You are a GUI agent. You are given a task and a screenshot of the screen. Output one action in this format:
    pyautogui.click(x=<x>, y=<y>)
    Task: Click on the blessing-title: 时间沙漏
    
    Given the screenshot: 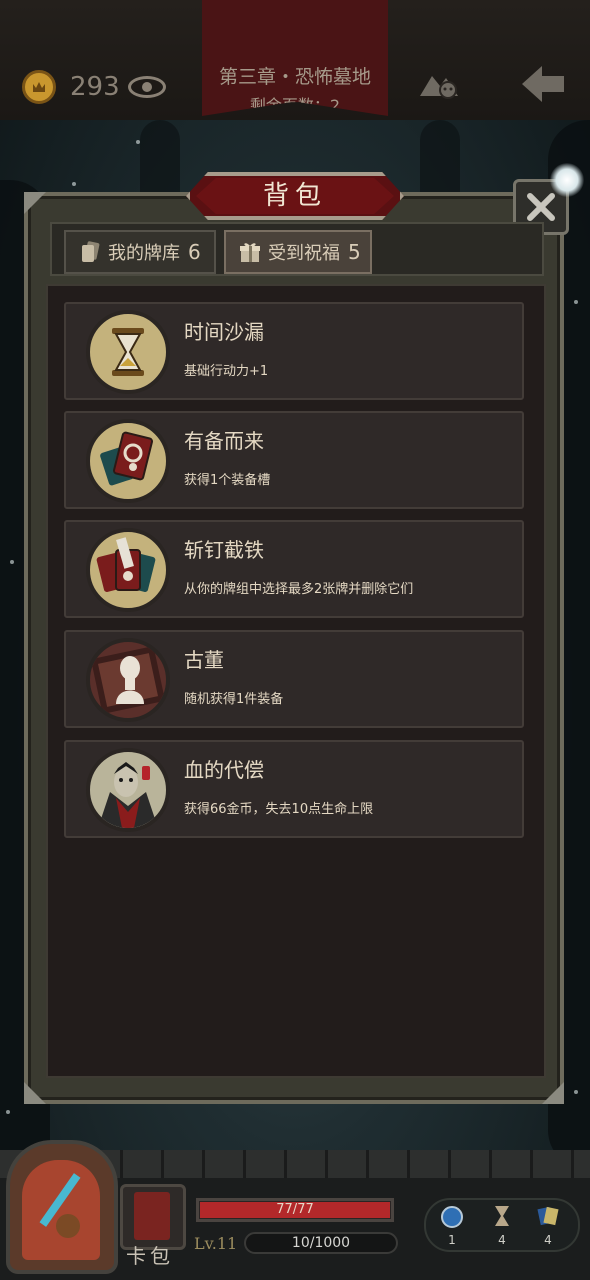 What is the action you would take?
    pyautogui.click(x=224, y=332)
    